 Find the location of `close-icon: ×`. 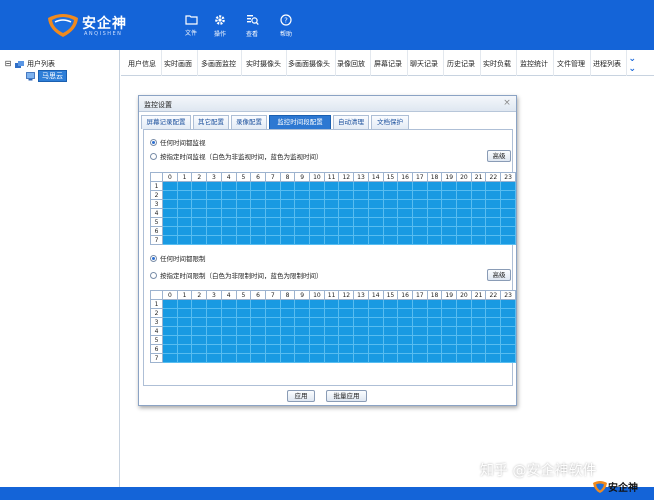

close-icon: × is located at coordinates (507, 104).